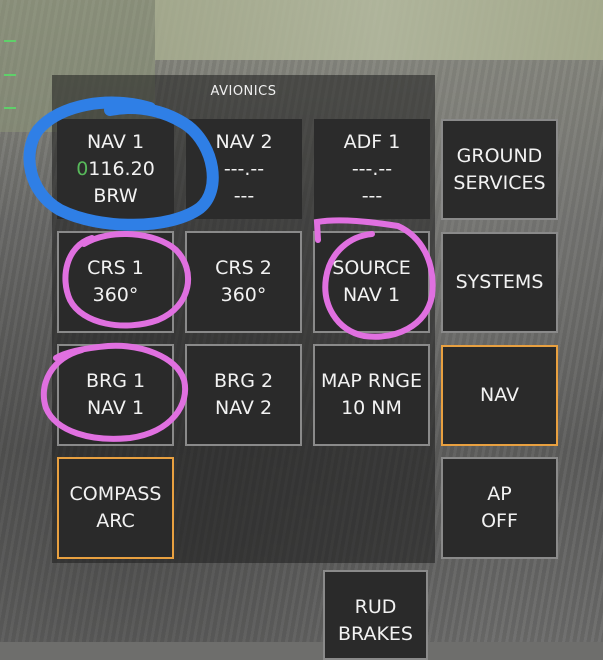 The height and width of the screenshot is (660, 603). What do you see at coordinates (115, 141) in the screenshot?
I see `nav1-label: NAV 1` at bounding box center [115, 141].